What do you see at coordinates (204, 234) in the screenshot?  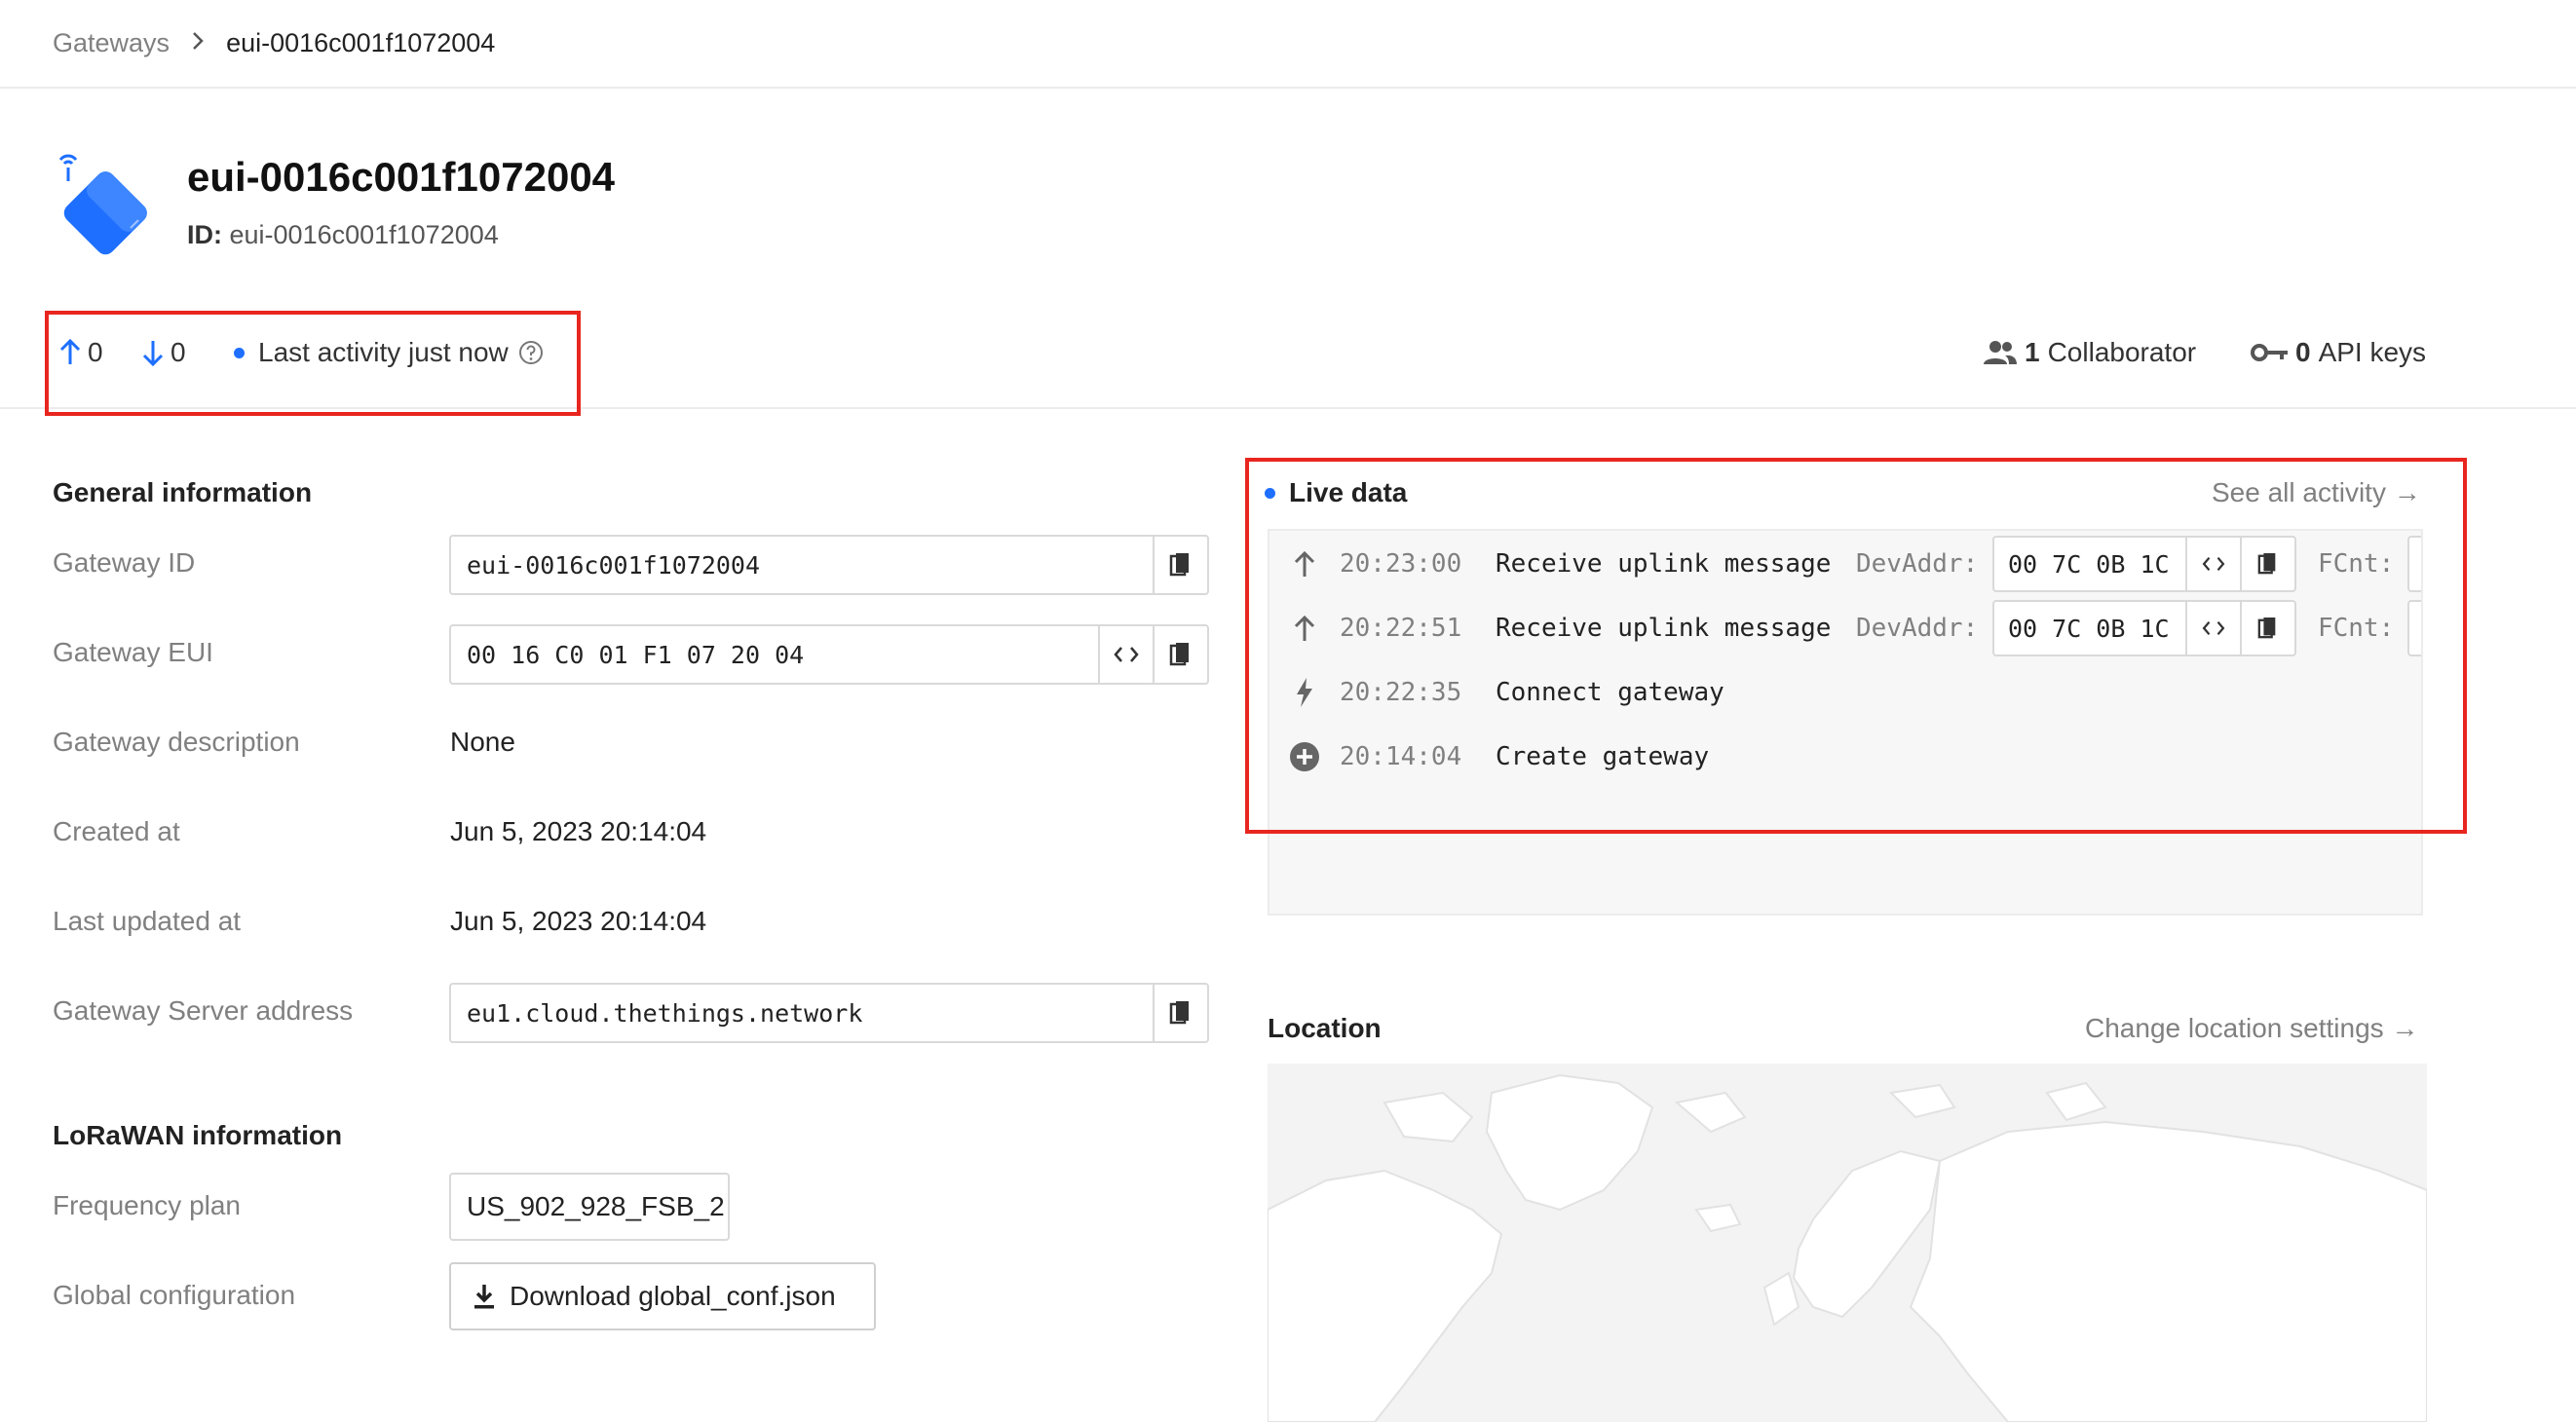 I see `id-label: ID:` at bounding box center [204, 234].